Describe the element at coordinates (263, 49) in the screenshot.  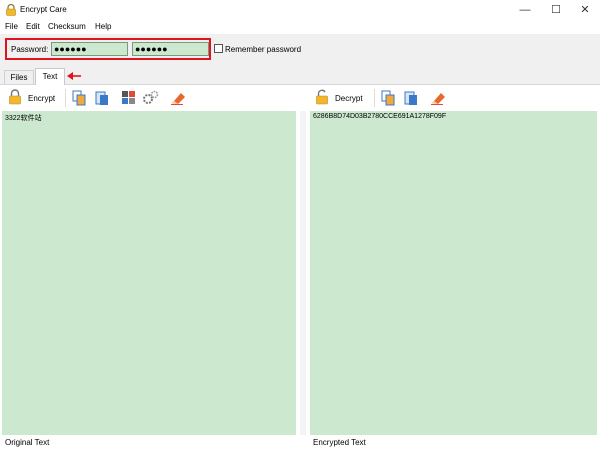
I see `remember-password-label: Remember password` at that location.